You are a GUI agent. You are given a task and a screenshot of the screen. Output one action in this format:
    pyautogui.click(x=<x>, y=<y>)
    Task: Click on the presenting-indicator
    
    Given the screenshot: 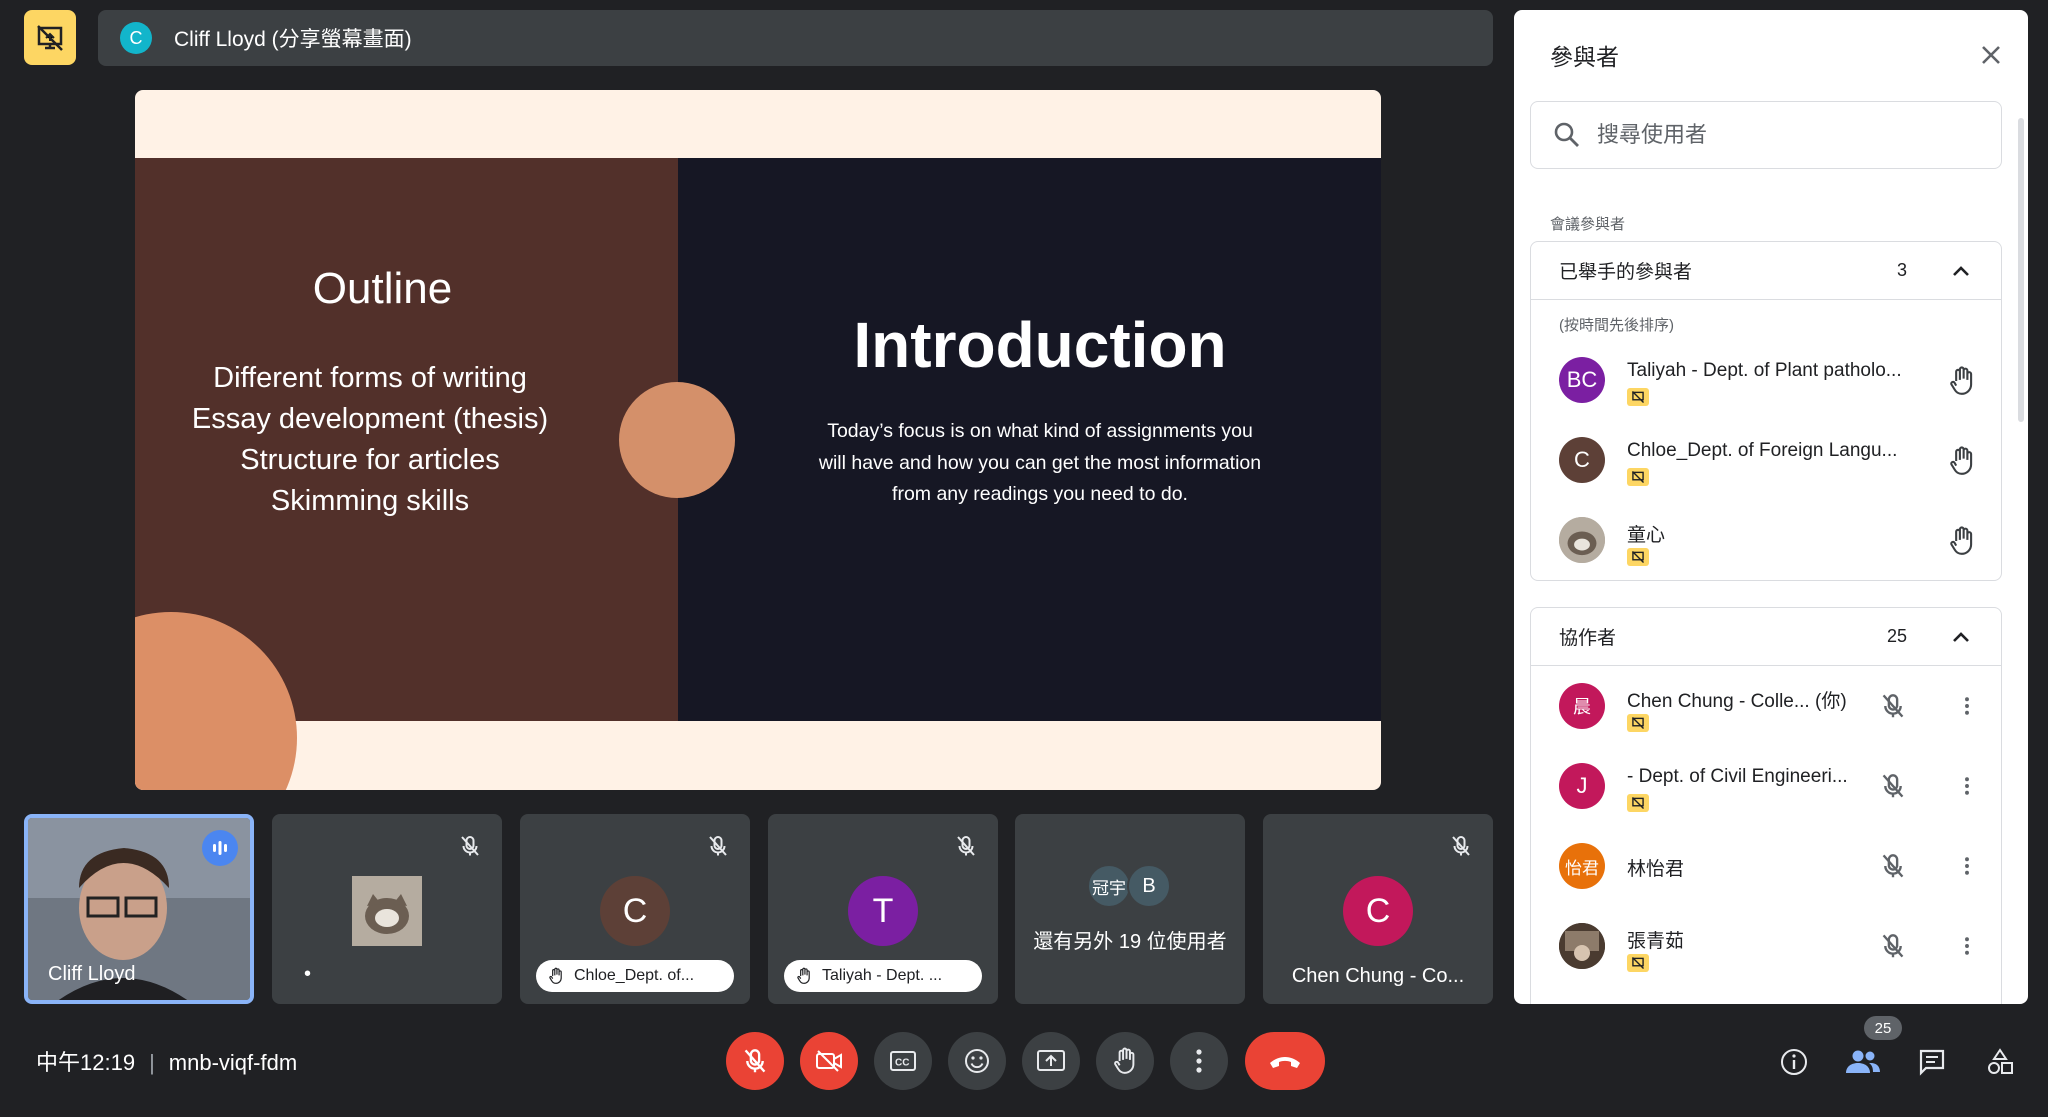 What is the action you would take?
    pyautogui.click(x=50, y=37)
    